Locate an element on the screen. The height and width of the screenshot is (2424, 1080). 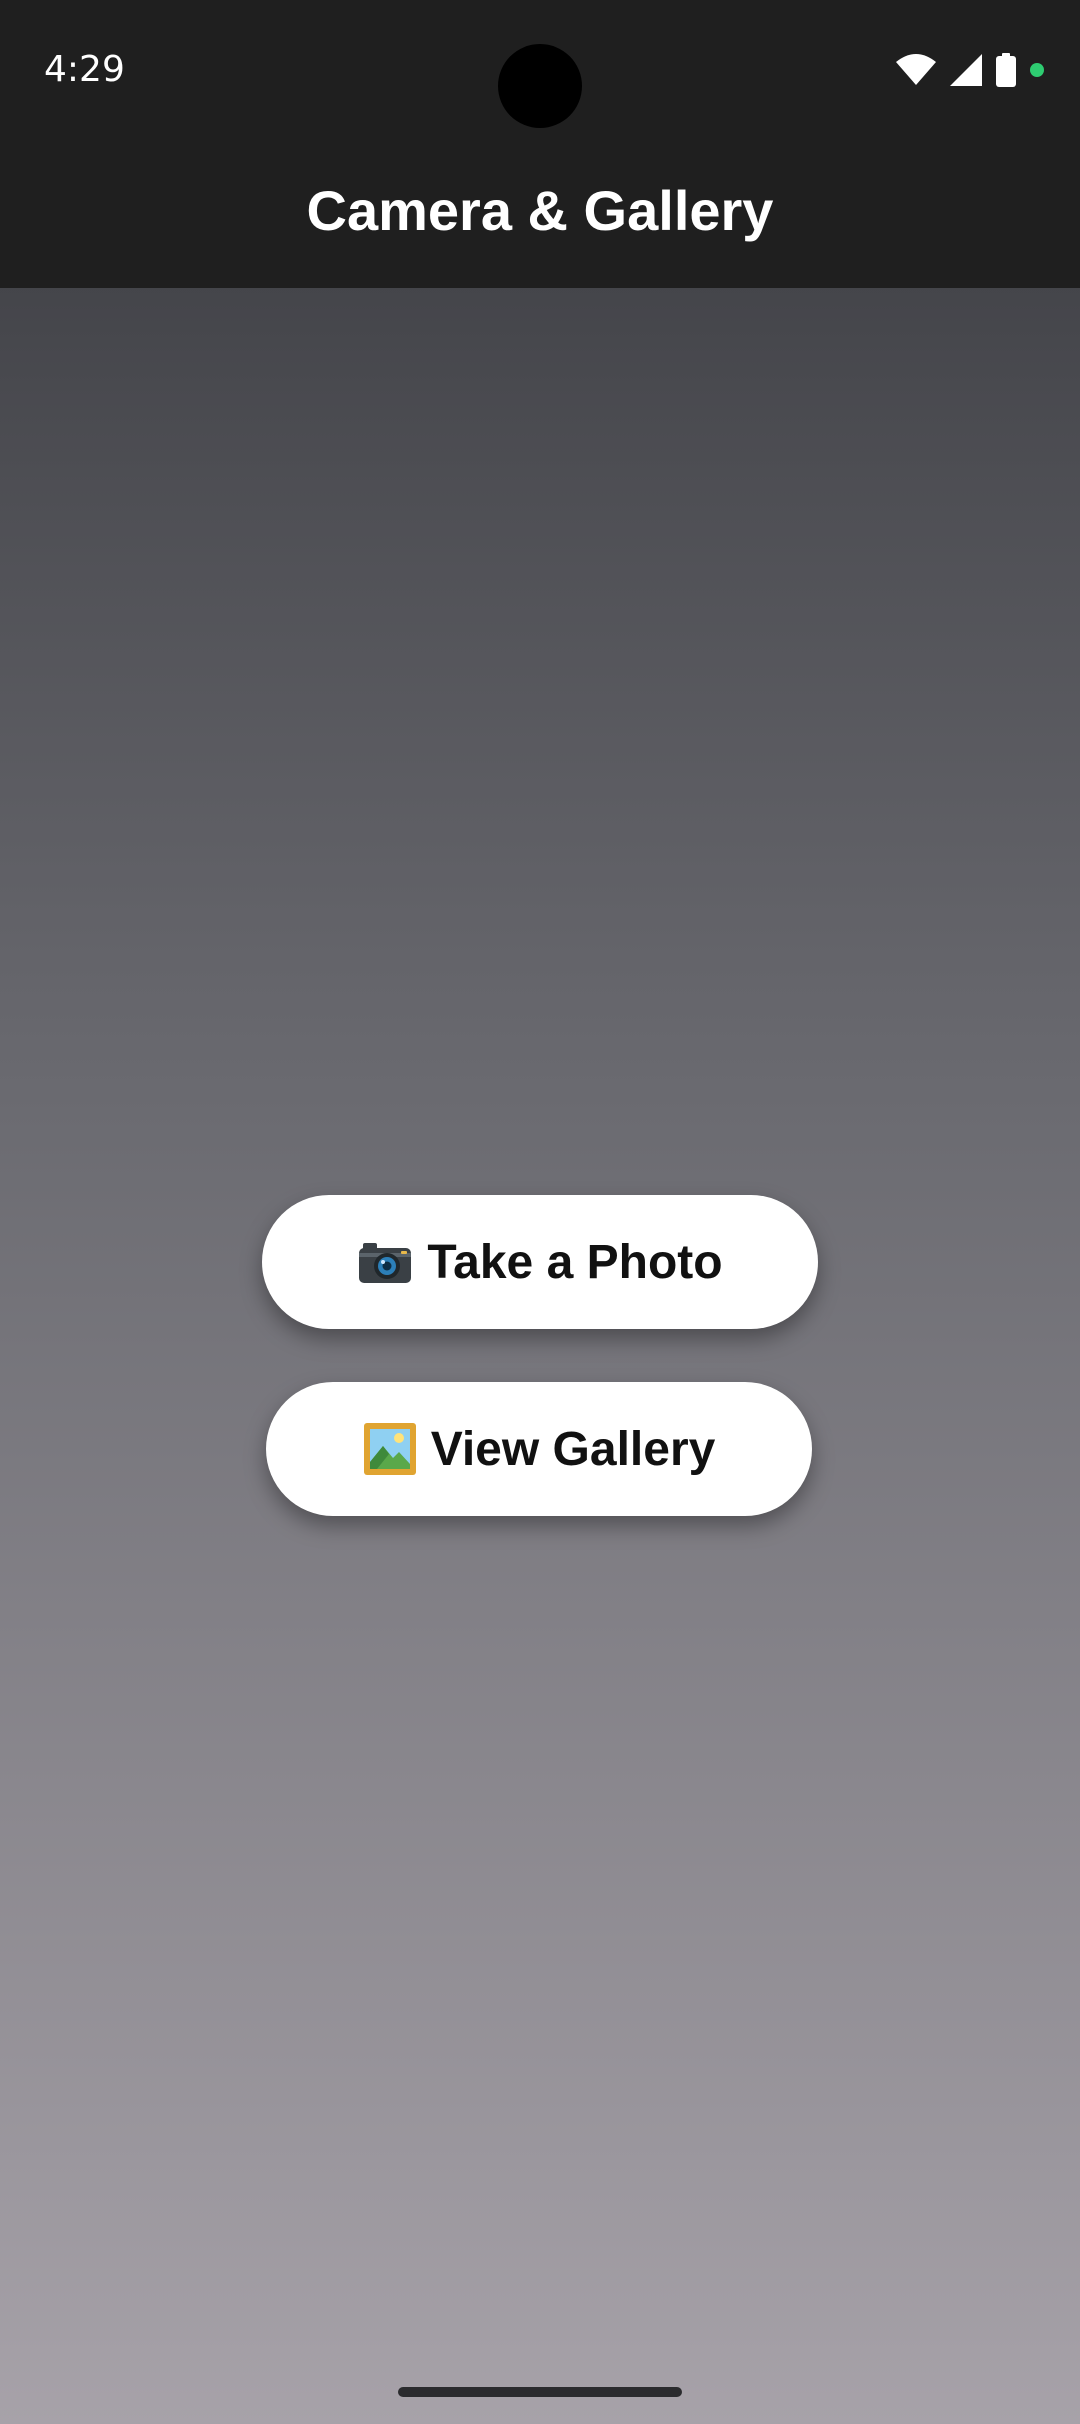
view-gallery-label: View Gallery is located at coordinates (573, 1449).